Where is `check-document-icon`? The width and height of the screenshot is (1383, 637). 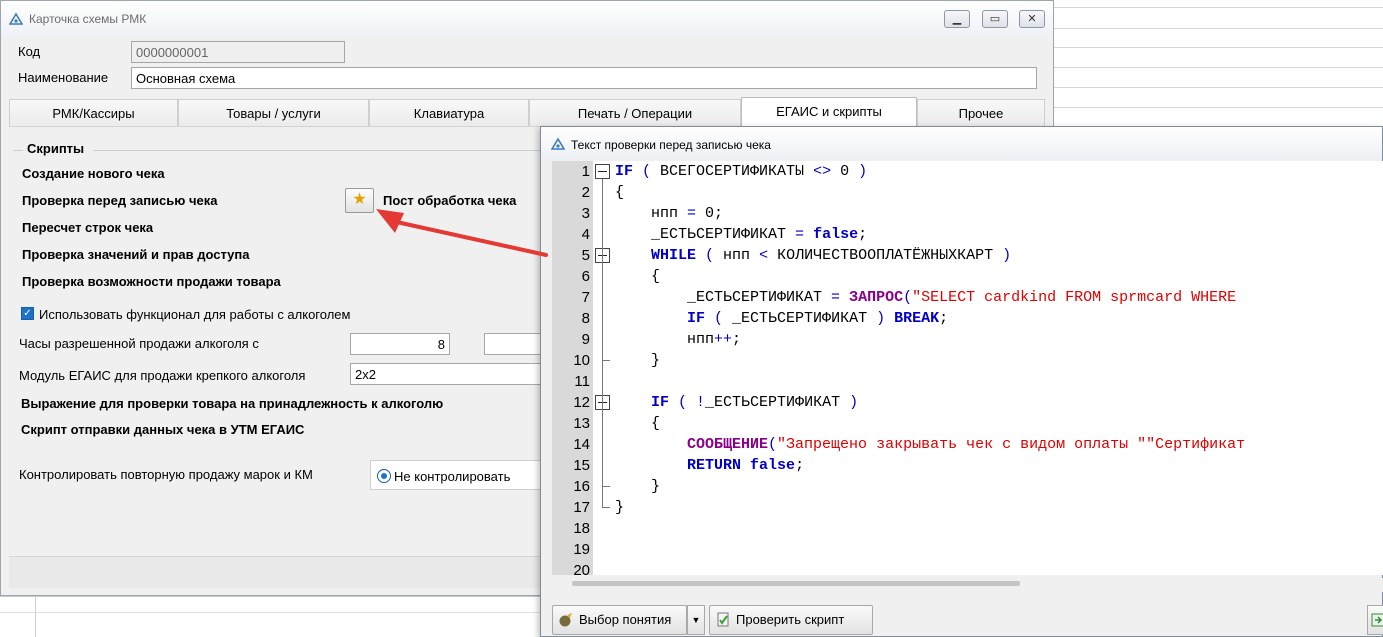
check-document-icon is located at coordinates (723, 619).